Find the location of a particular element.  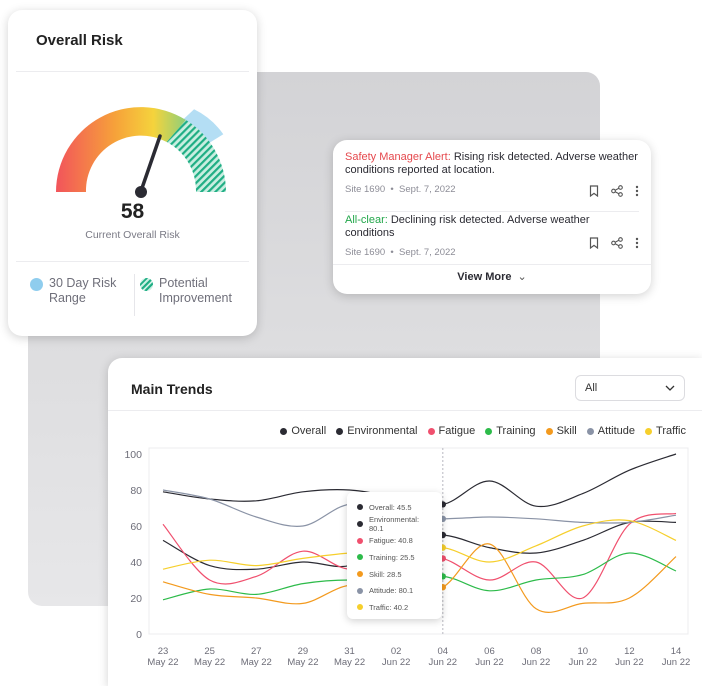

legend-divider is located at coordinates (134, 295).